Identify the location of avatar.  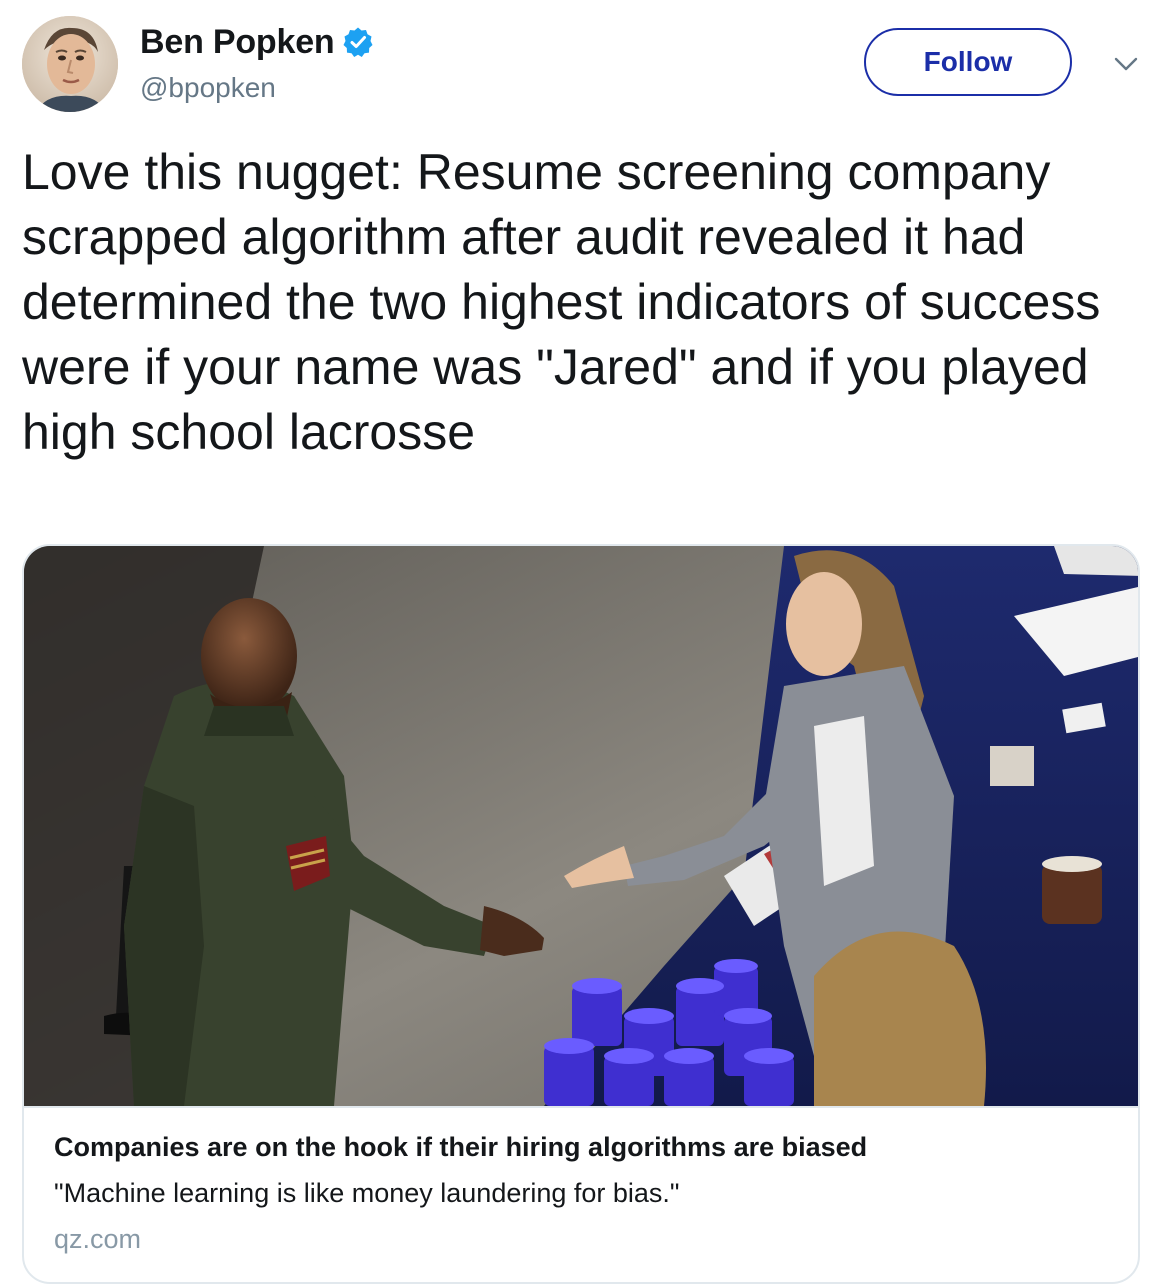
(70, 64).